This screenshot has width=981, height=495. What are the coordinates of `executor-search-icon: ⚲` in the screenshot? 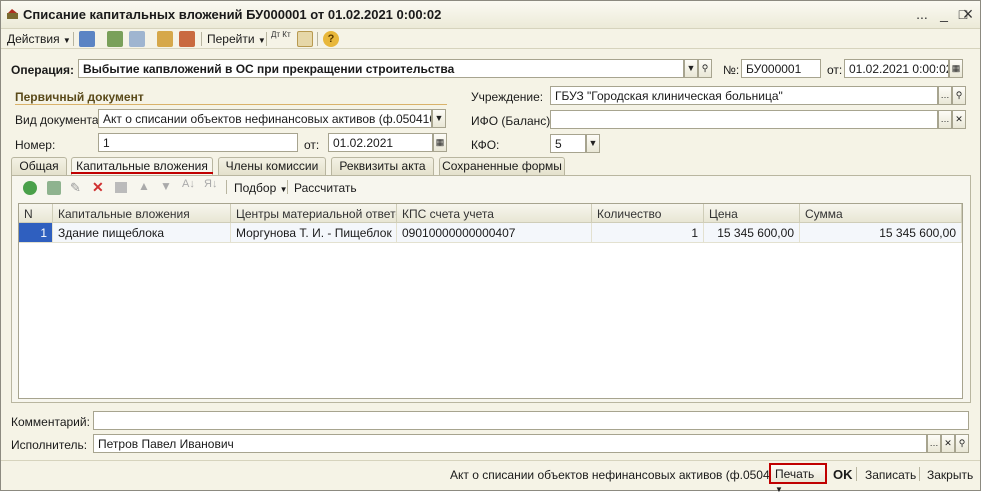 It's located at (962, 443).